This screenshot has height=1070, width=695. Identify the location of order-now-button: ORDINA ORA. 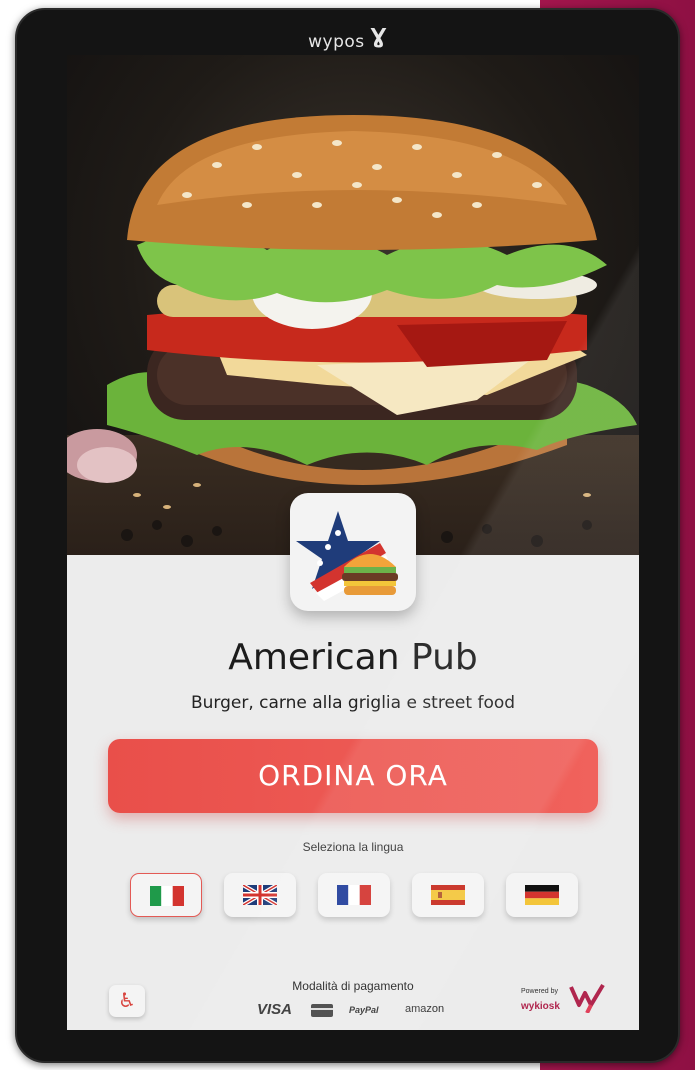
(353, 776).